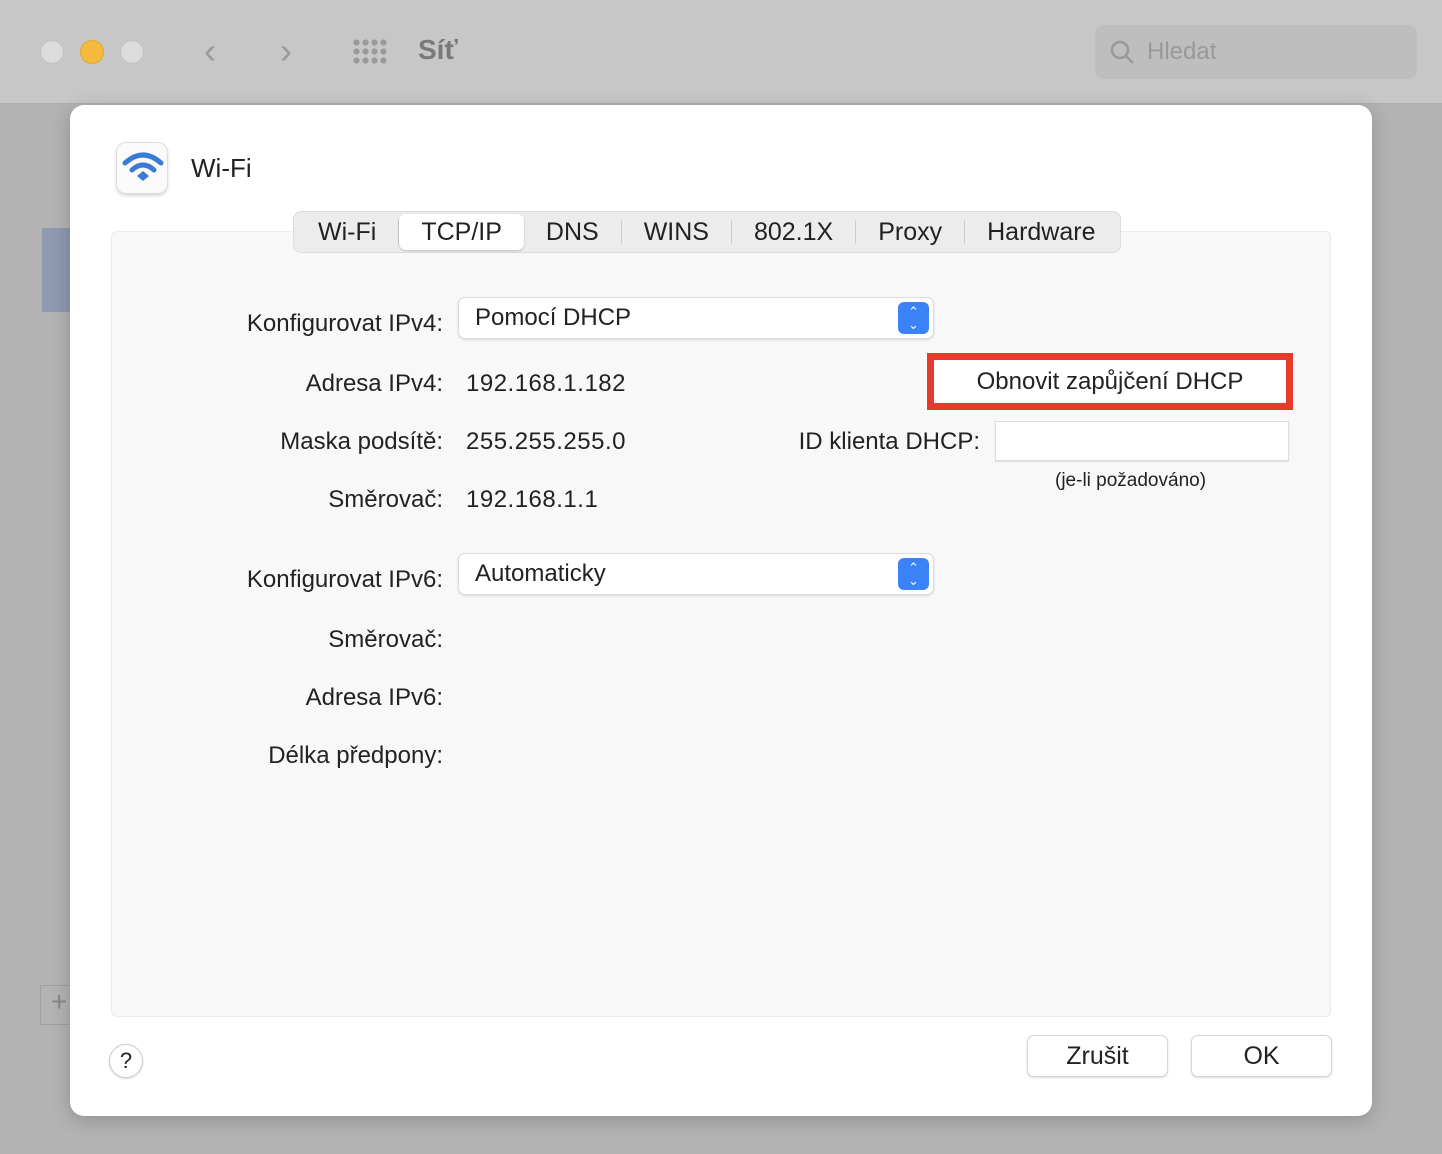  Describe the element at coordinates (344, 323) in the screenshot. I see `configure-ipv4-label: Konfigurovat IPv4:` at that location.